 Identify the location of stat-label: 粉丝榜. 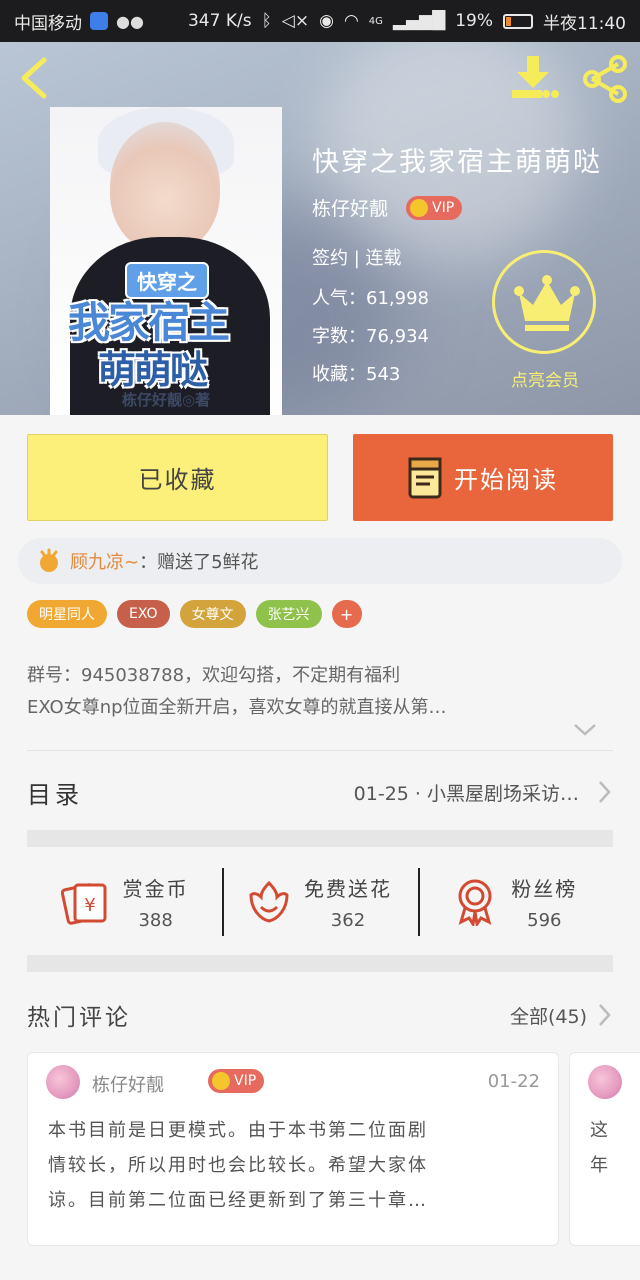
(544, 889).